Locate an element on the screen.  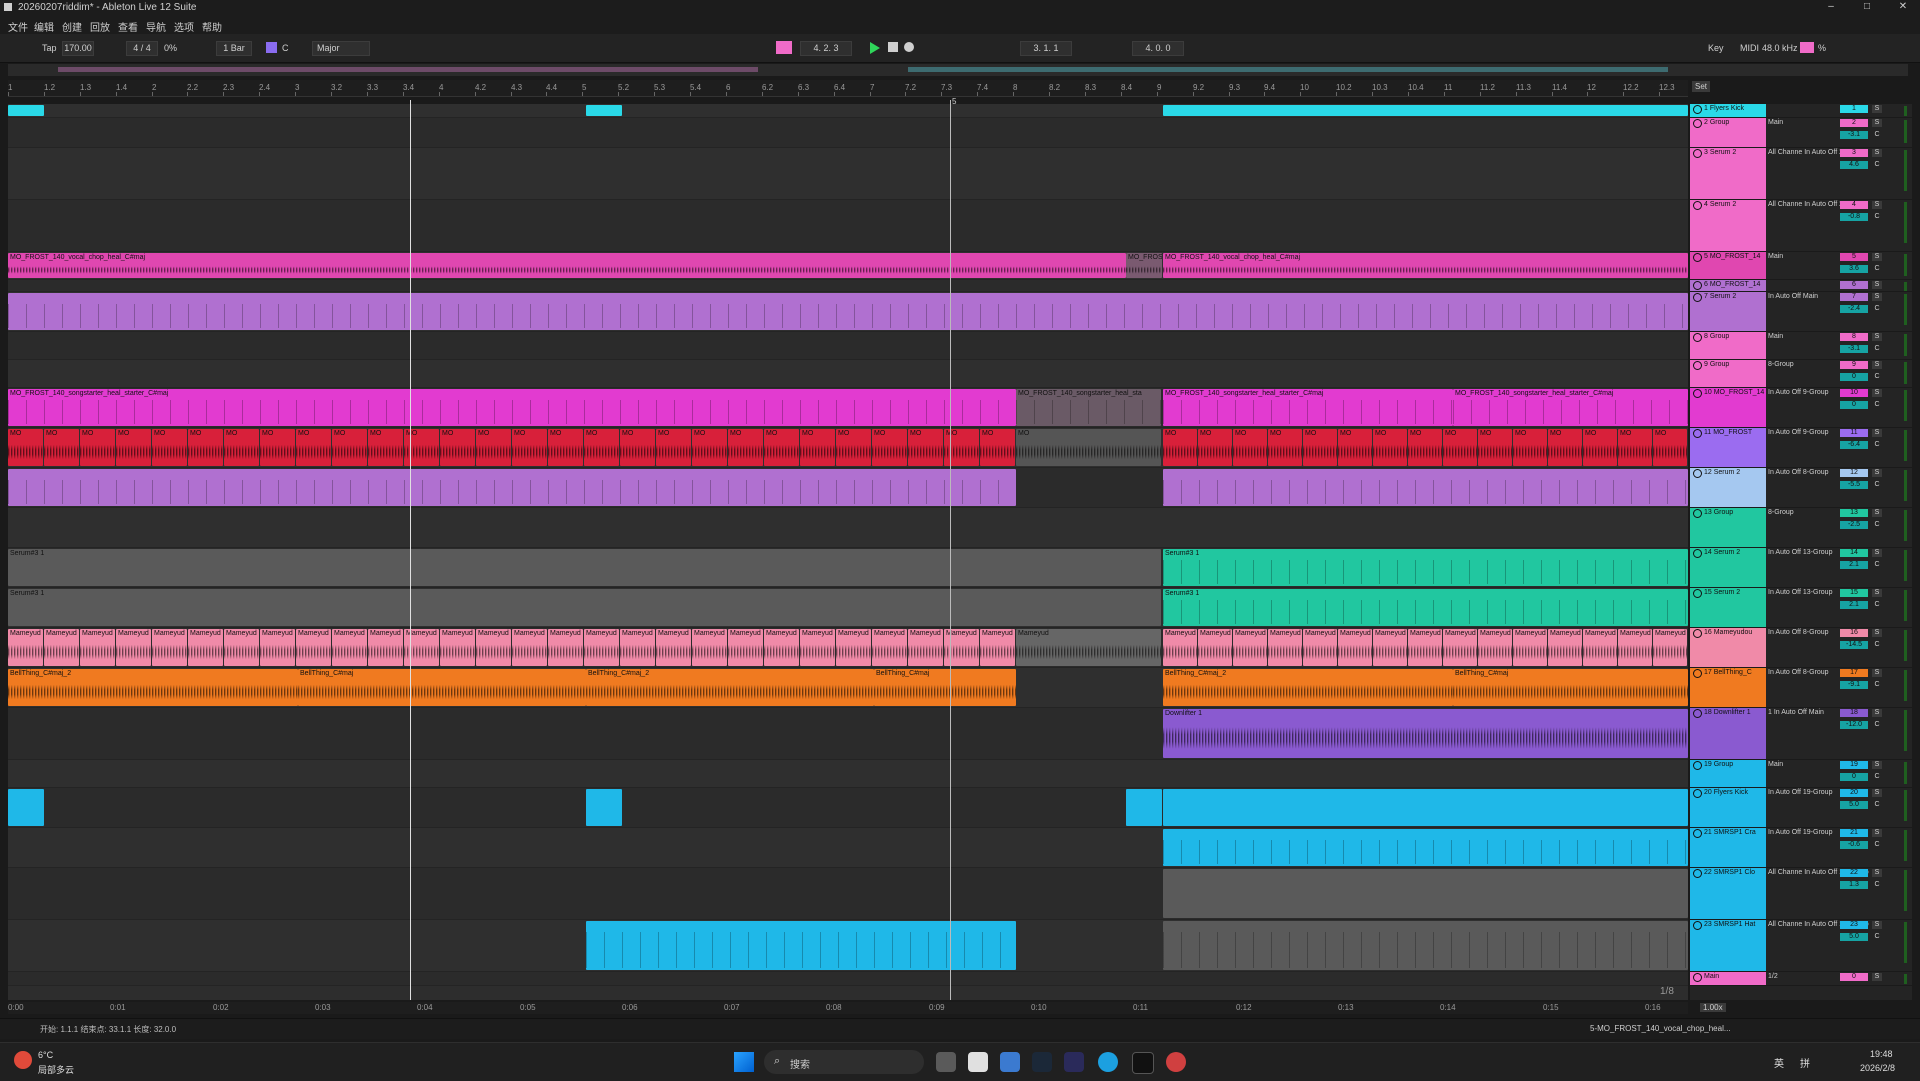
menu-playback: 回放 is located at coordinates (100, 26).